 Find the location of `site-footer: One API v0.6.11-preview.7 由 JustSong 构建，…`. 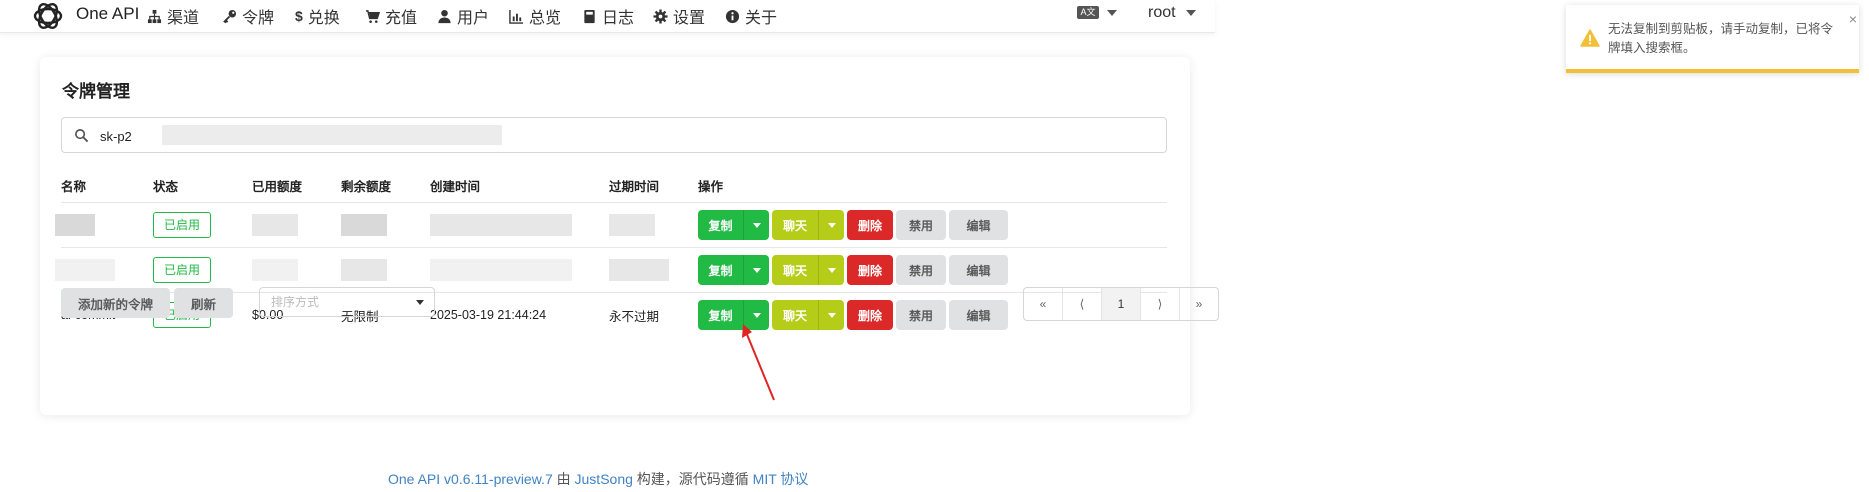

site-footer: One API v0.6.11-preview.7 由 JustSong 构建，… is located at coordinates (598, 479).